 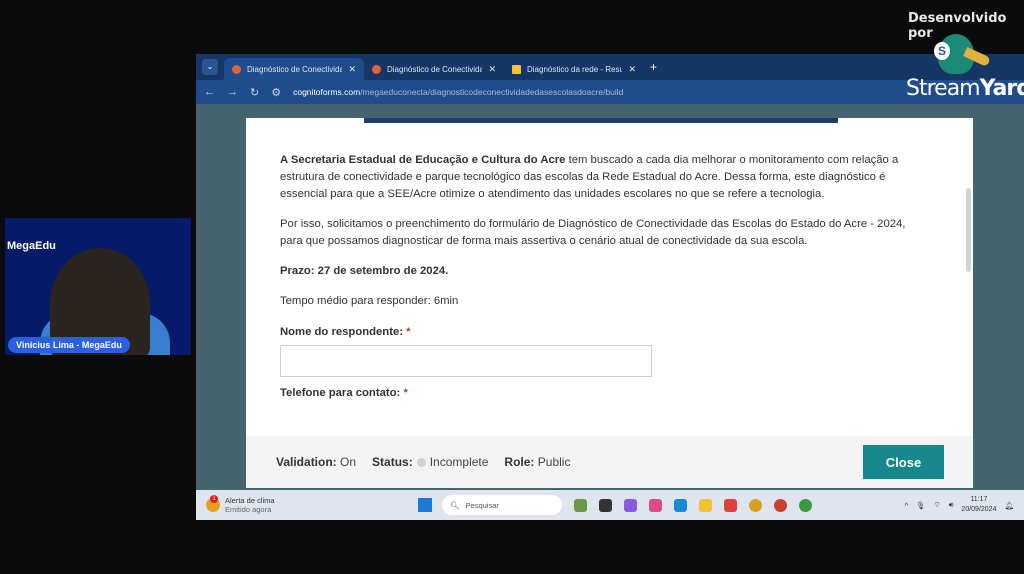 I want to click on webcam-feed: MegaEdu Vinicius Lima - MegaEdu, so click(x=98, y=286).